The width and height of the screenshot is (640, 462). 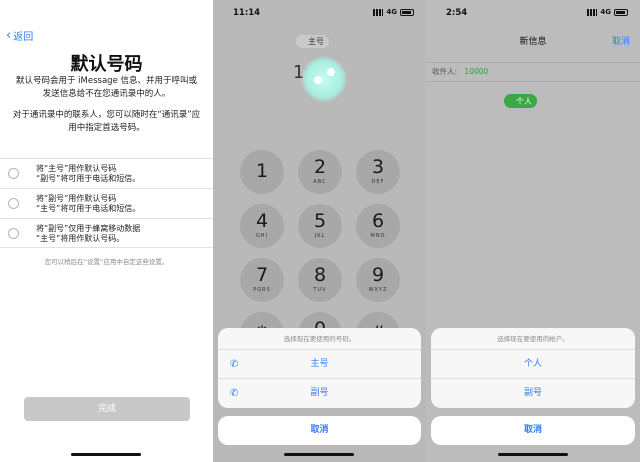 What do you see at coordinates (80, 238) in the screenshot?
I see `option-subtitle: “主号”将用作默认号码。` at bounding box center [80, 238].